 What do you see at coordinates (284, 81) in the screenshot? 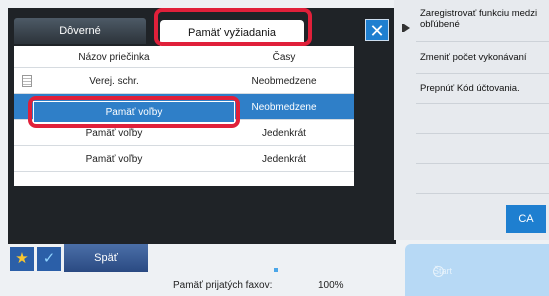
I see `row-times: Neobmedzene` at bounding box center [284, 81].